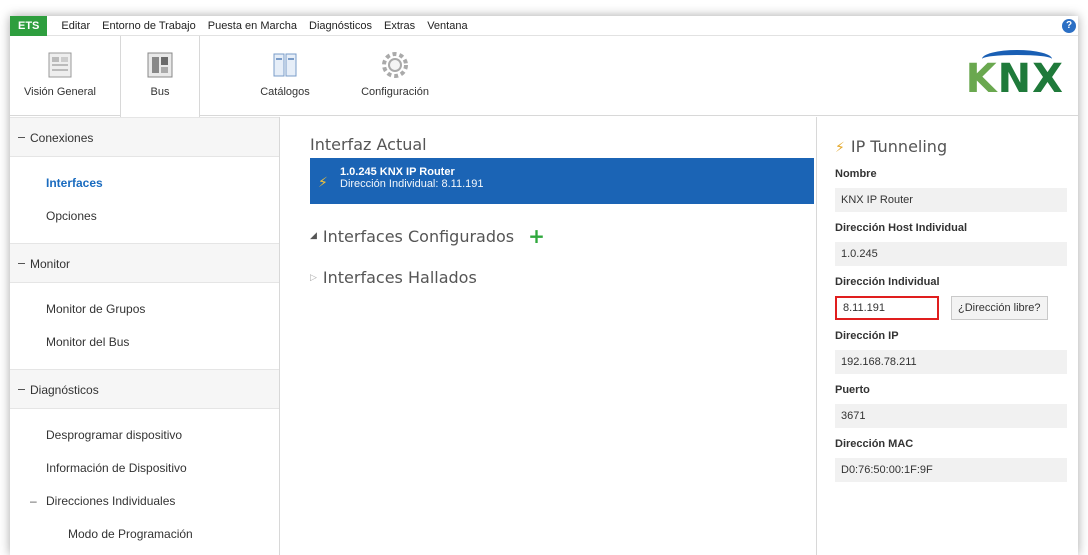  Describe the element at coordinates (368, 144) in the screenshot. I see `current-interface-title: Interfaz Actual` at that location.